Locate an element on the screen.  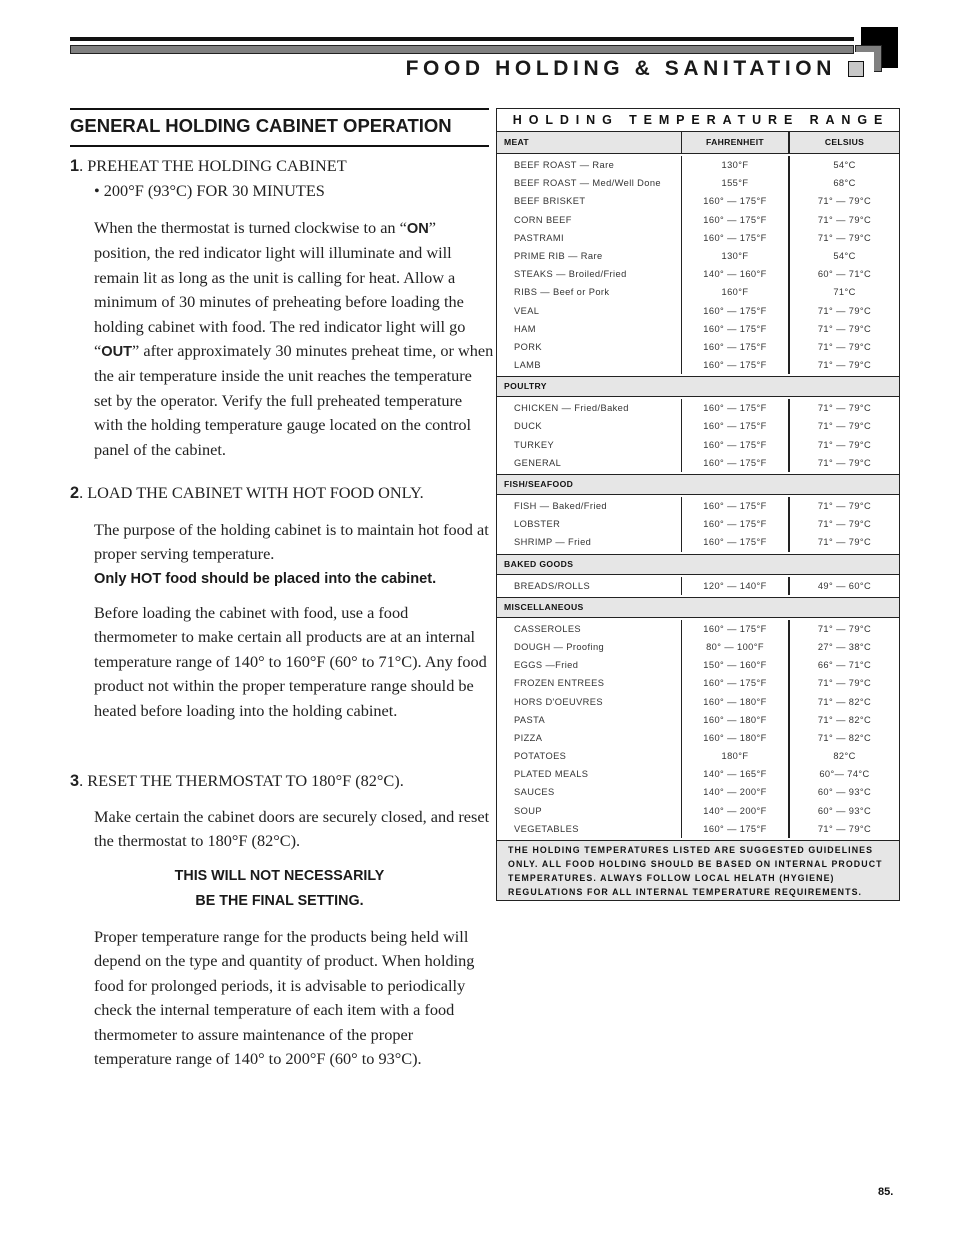
fahrenheit-value: 160° — 180°F is located at coordinates (734, 738).